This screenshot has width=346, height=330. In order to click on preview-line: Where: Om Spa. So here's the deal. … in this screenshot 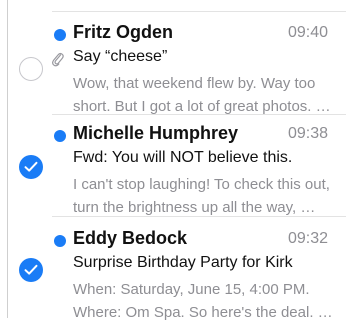, I will do `click(203, 312)`.